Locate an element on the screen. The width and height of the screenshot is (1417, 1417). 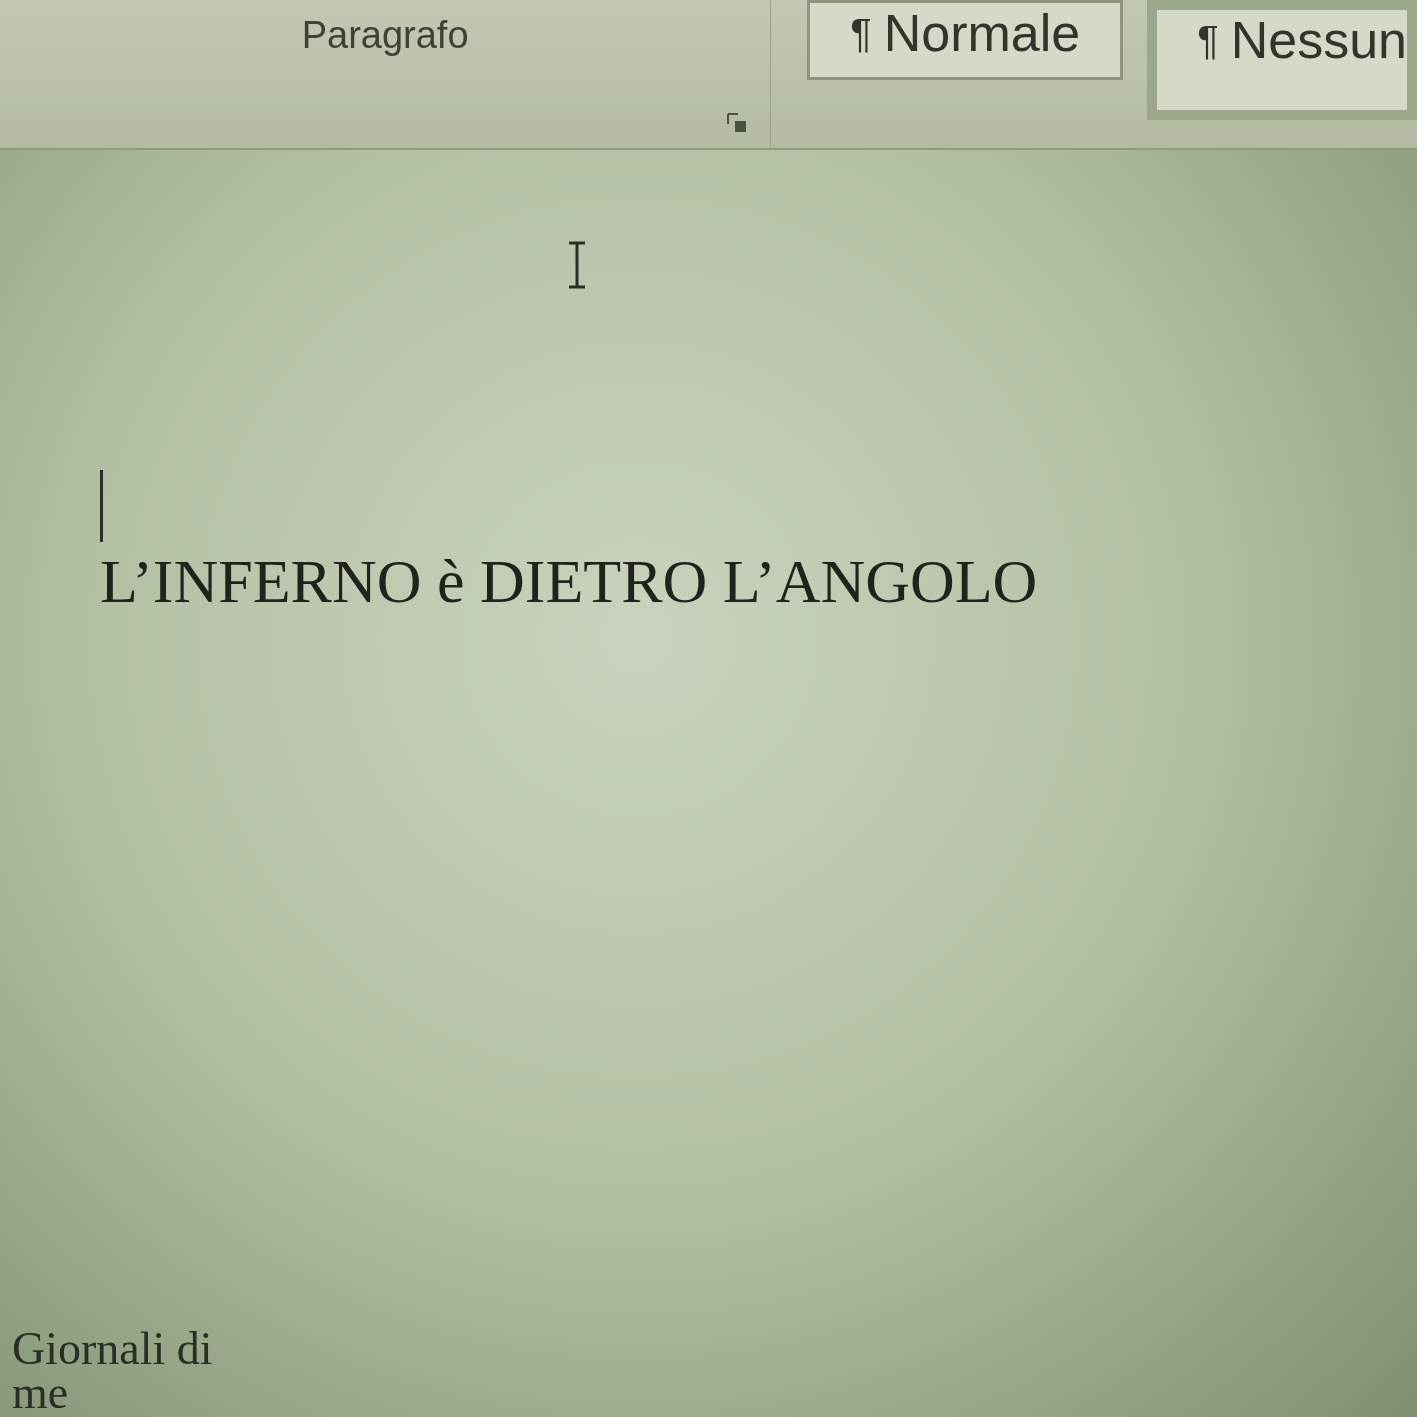
text-caret is located at coordinates (101, 506).